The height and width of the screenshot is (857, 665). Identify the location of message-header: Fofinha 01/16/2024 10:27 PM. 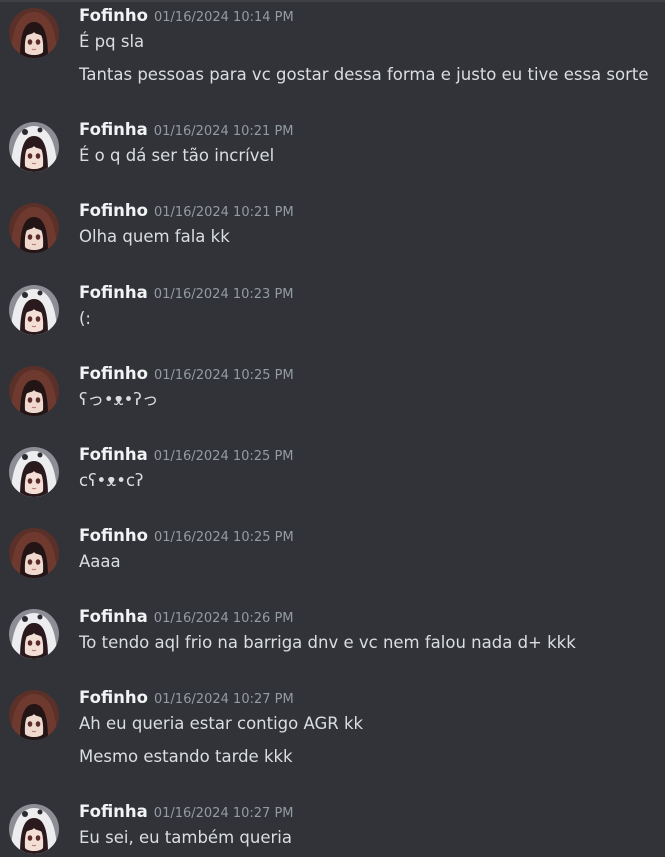
(186, 813).